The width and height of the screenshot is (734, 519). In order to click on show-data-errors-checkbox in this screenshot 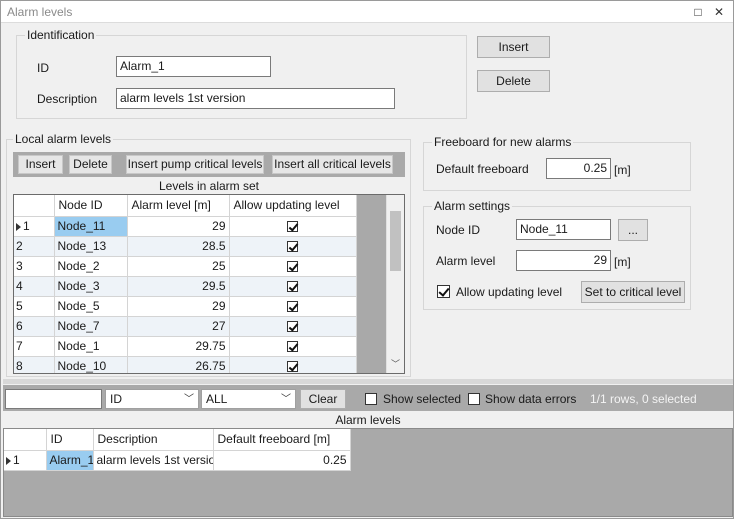, I will do `click(474, 399)`.